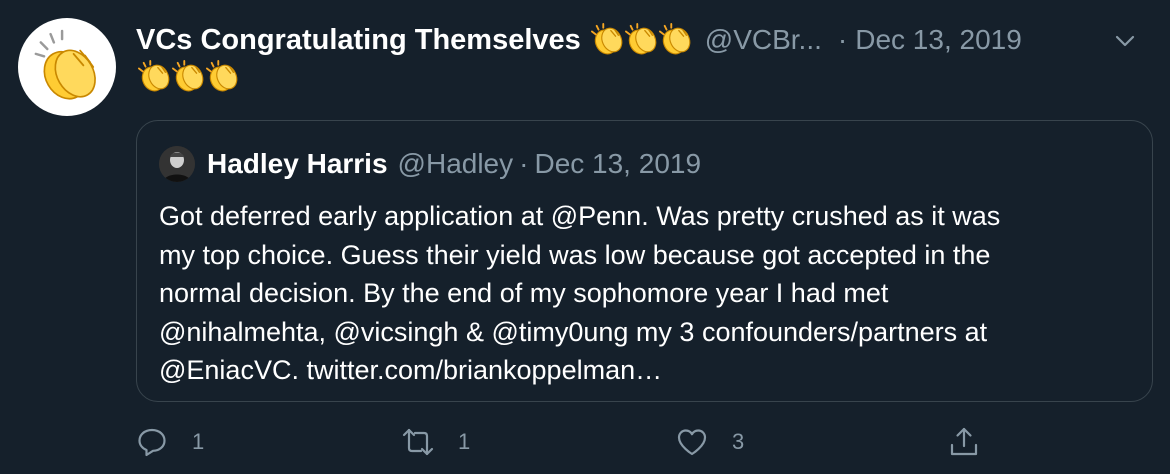  I want to click on like-count: 3, so click(738, 441).